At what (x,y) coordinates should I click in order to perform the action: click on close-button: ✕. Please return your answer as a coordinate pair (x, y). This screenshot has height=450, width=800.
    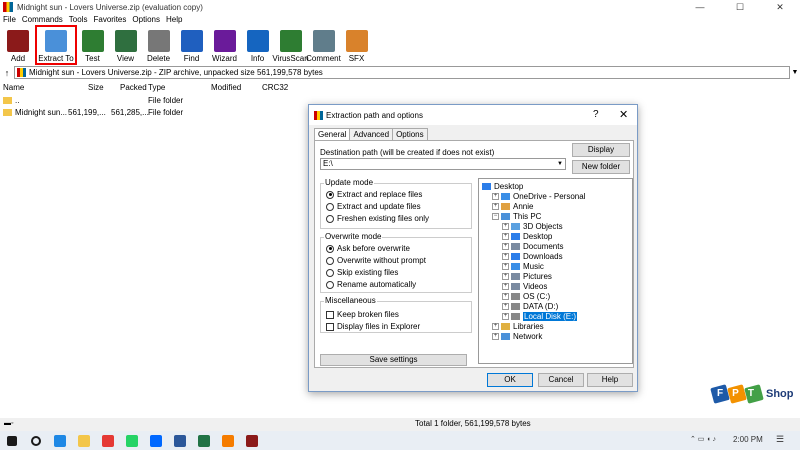
    Looking at the image, I should click on (780, 7).